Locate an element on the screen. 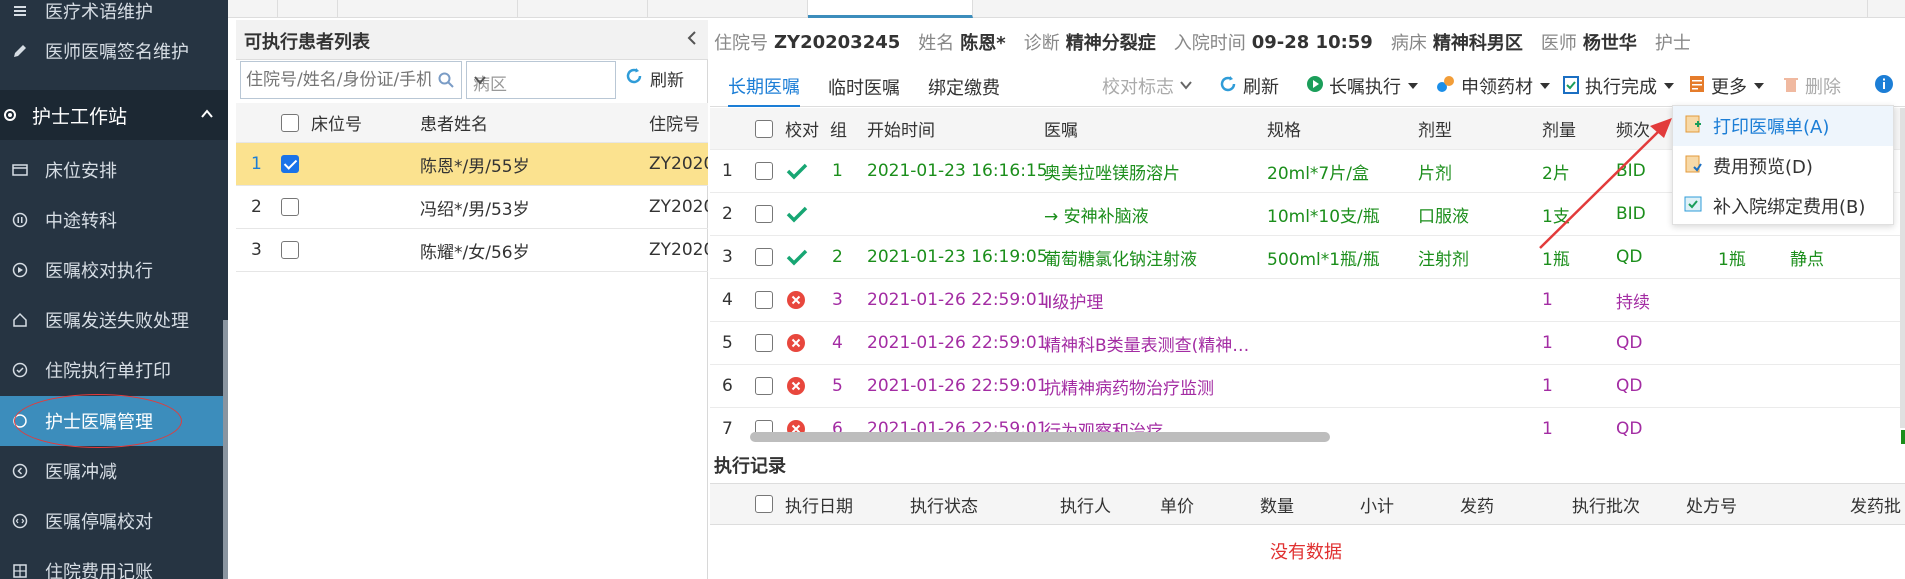 The height and width of the screenshot is (579, 1905). menu-item-print-orders: 打印医嘱单(A) is located at coordinates (1783, 126).